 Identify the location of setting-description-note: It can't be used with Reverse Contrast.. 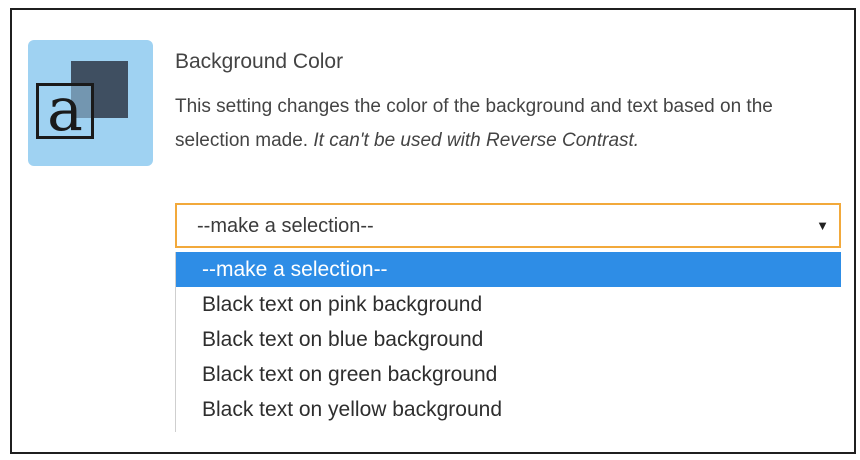
(476, 140).